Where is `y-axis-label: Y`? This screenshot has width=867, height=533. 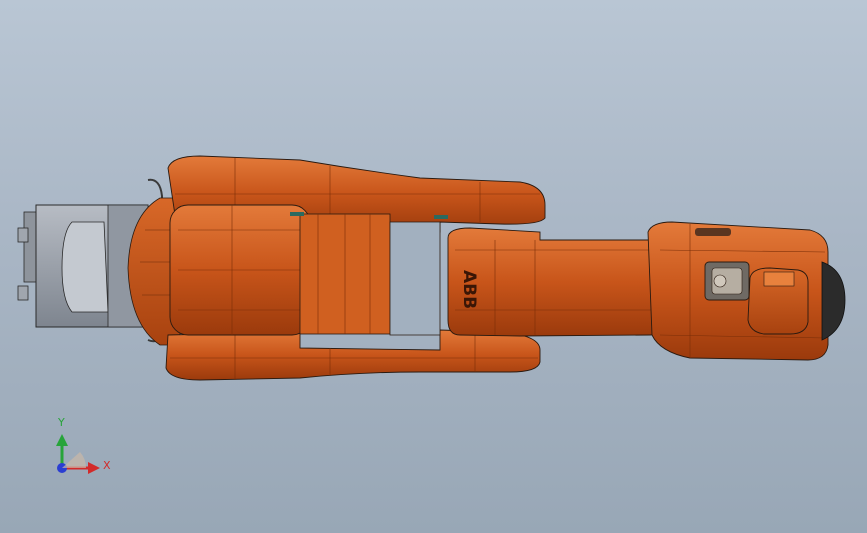 y-axis-label: Y is located at coordinates (61, 422).